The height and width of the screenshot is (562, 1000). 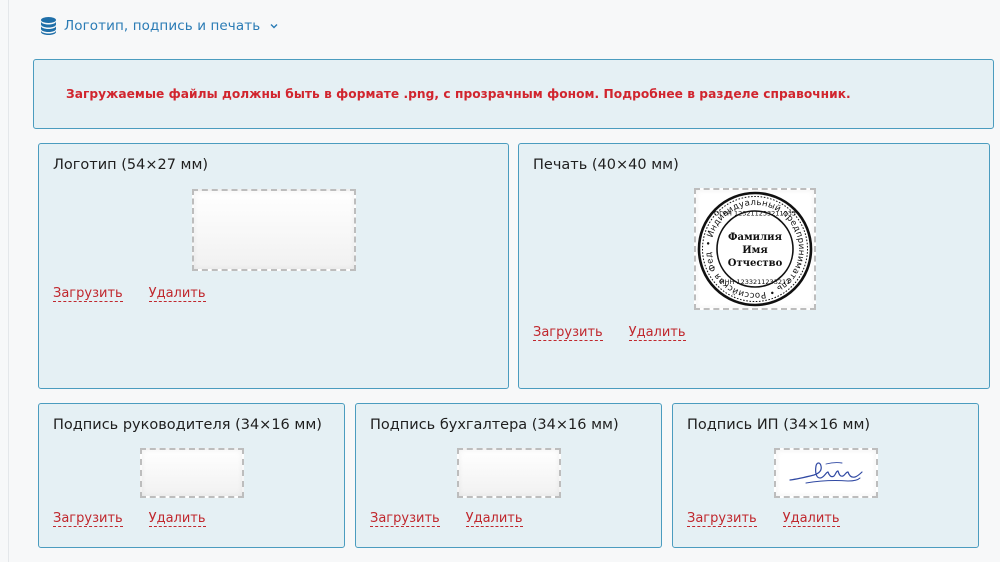 I want to click on ip-signature-card: Подпись ИП (34×16 мм) Загрузить Удалить, so click(x=825, y=475).